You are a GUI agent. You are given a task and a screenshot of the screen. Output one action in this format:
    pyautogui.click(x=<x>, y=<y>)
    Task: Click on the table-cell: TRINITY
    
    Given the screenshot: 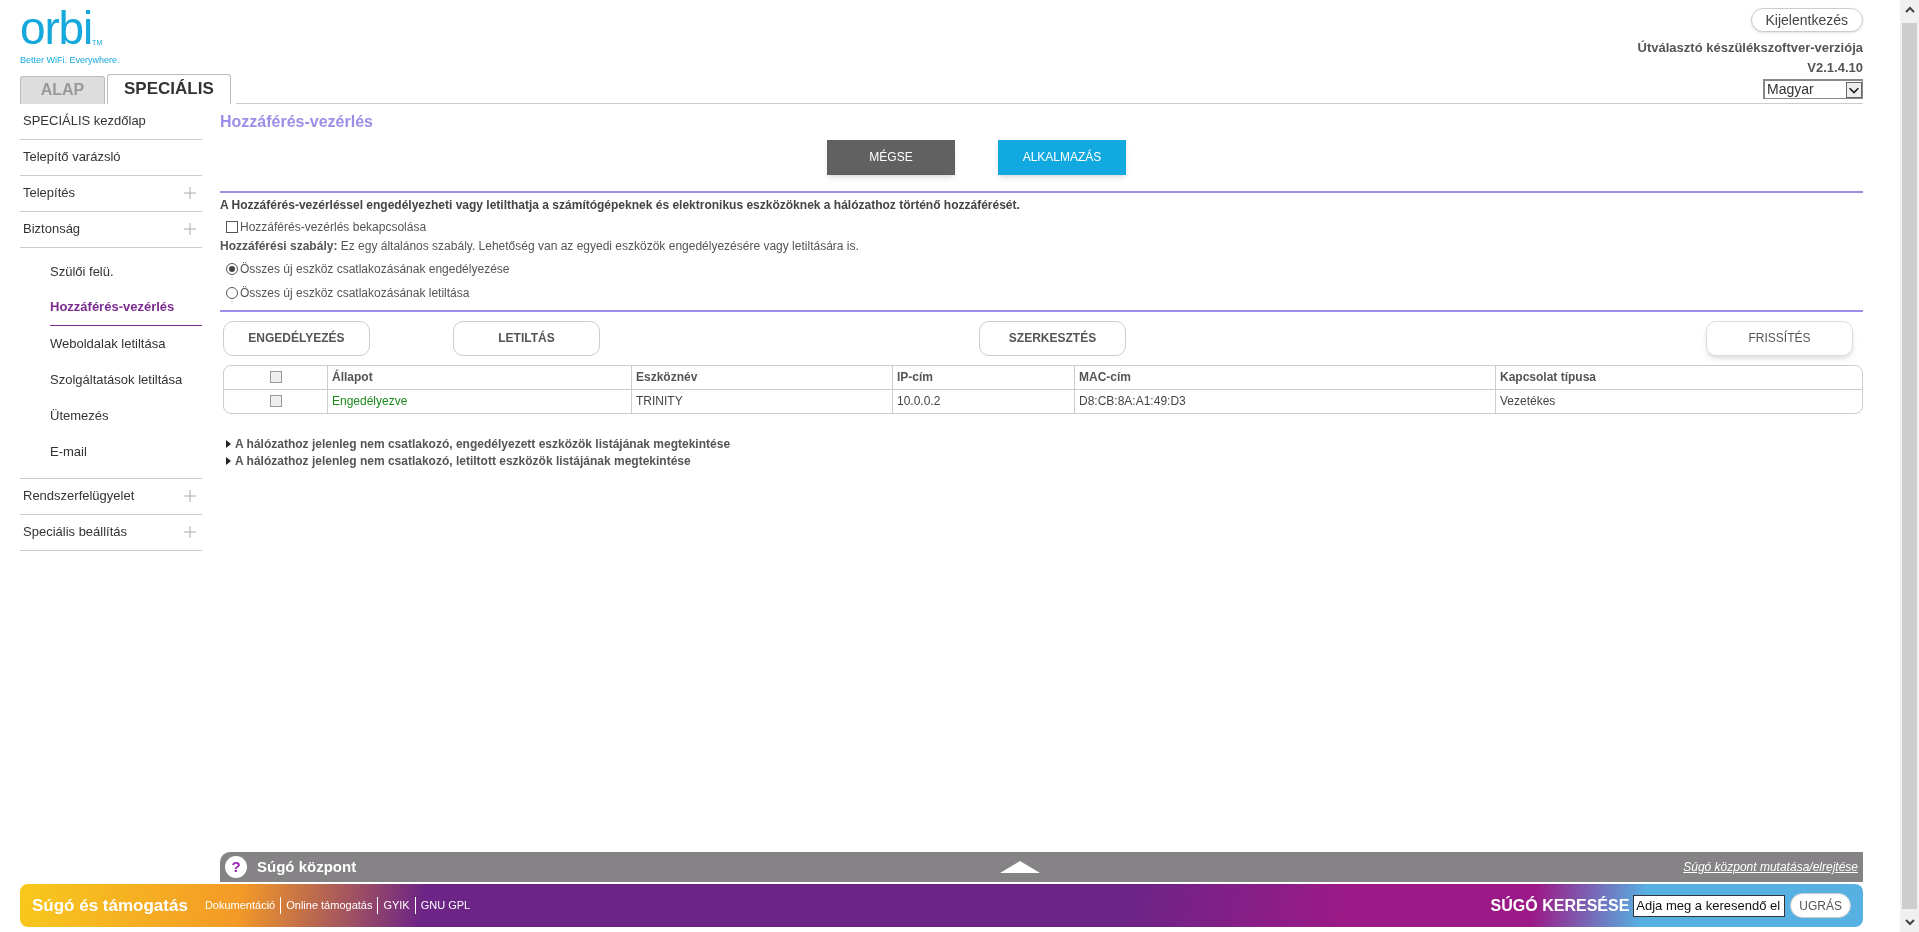 What is the action you would take?
    pyautogui.click(x=762, y=401)
    